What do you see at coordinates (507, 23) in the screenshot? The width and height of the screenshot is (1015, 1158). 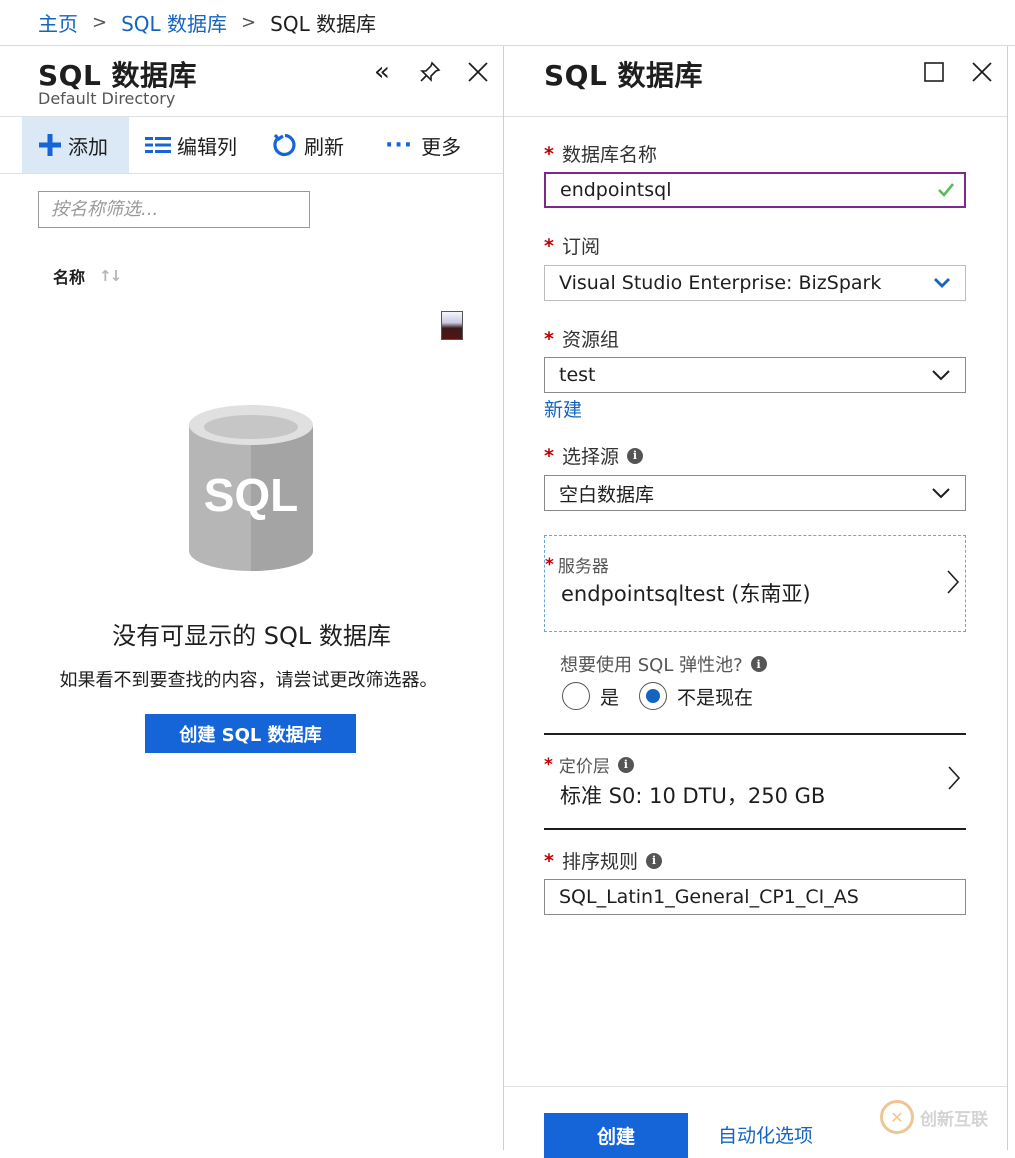 I see `breadcrumb: 主页 > SQL 数据库 > SQL 数据库` at bounding box center [507, 23].